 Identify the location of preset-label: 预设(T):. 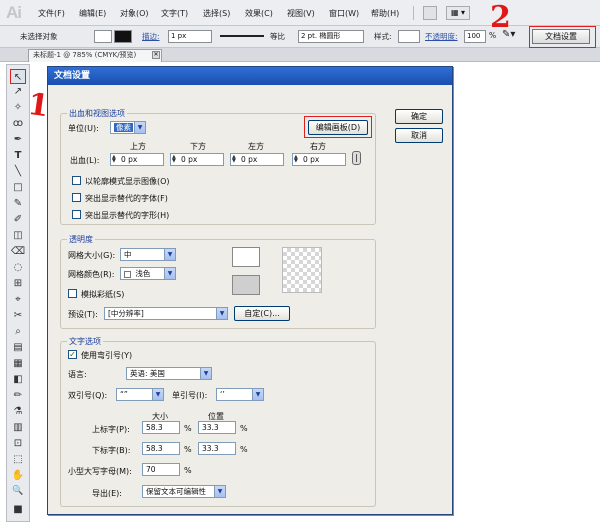
(83, 314).